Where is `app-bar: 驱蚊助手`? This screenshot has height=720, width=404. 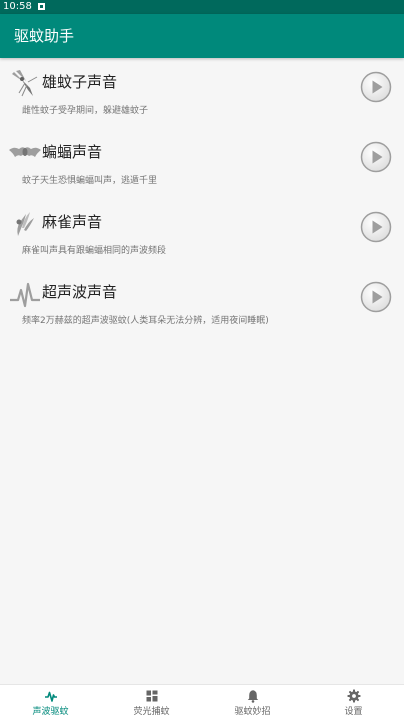
app-bar: 驱蚊助手 is located at coordinates (202, 36).